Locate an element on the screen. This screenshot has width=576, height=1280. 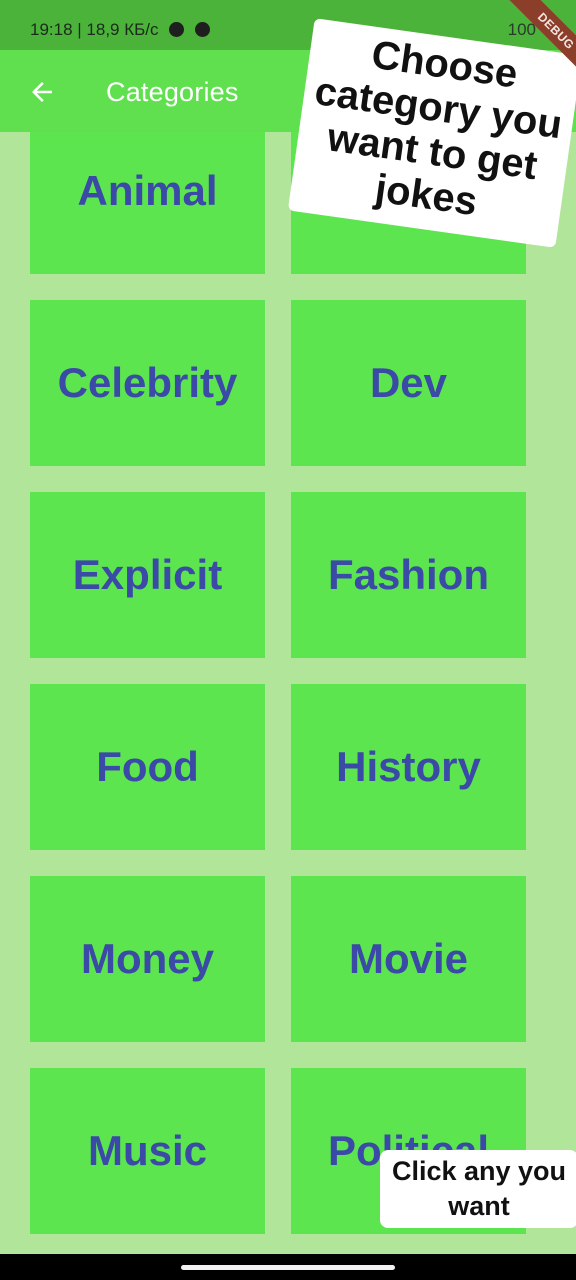
back-button is located at coordinates (42, 92).